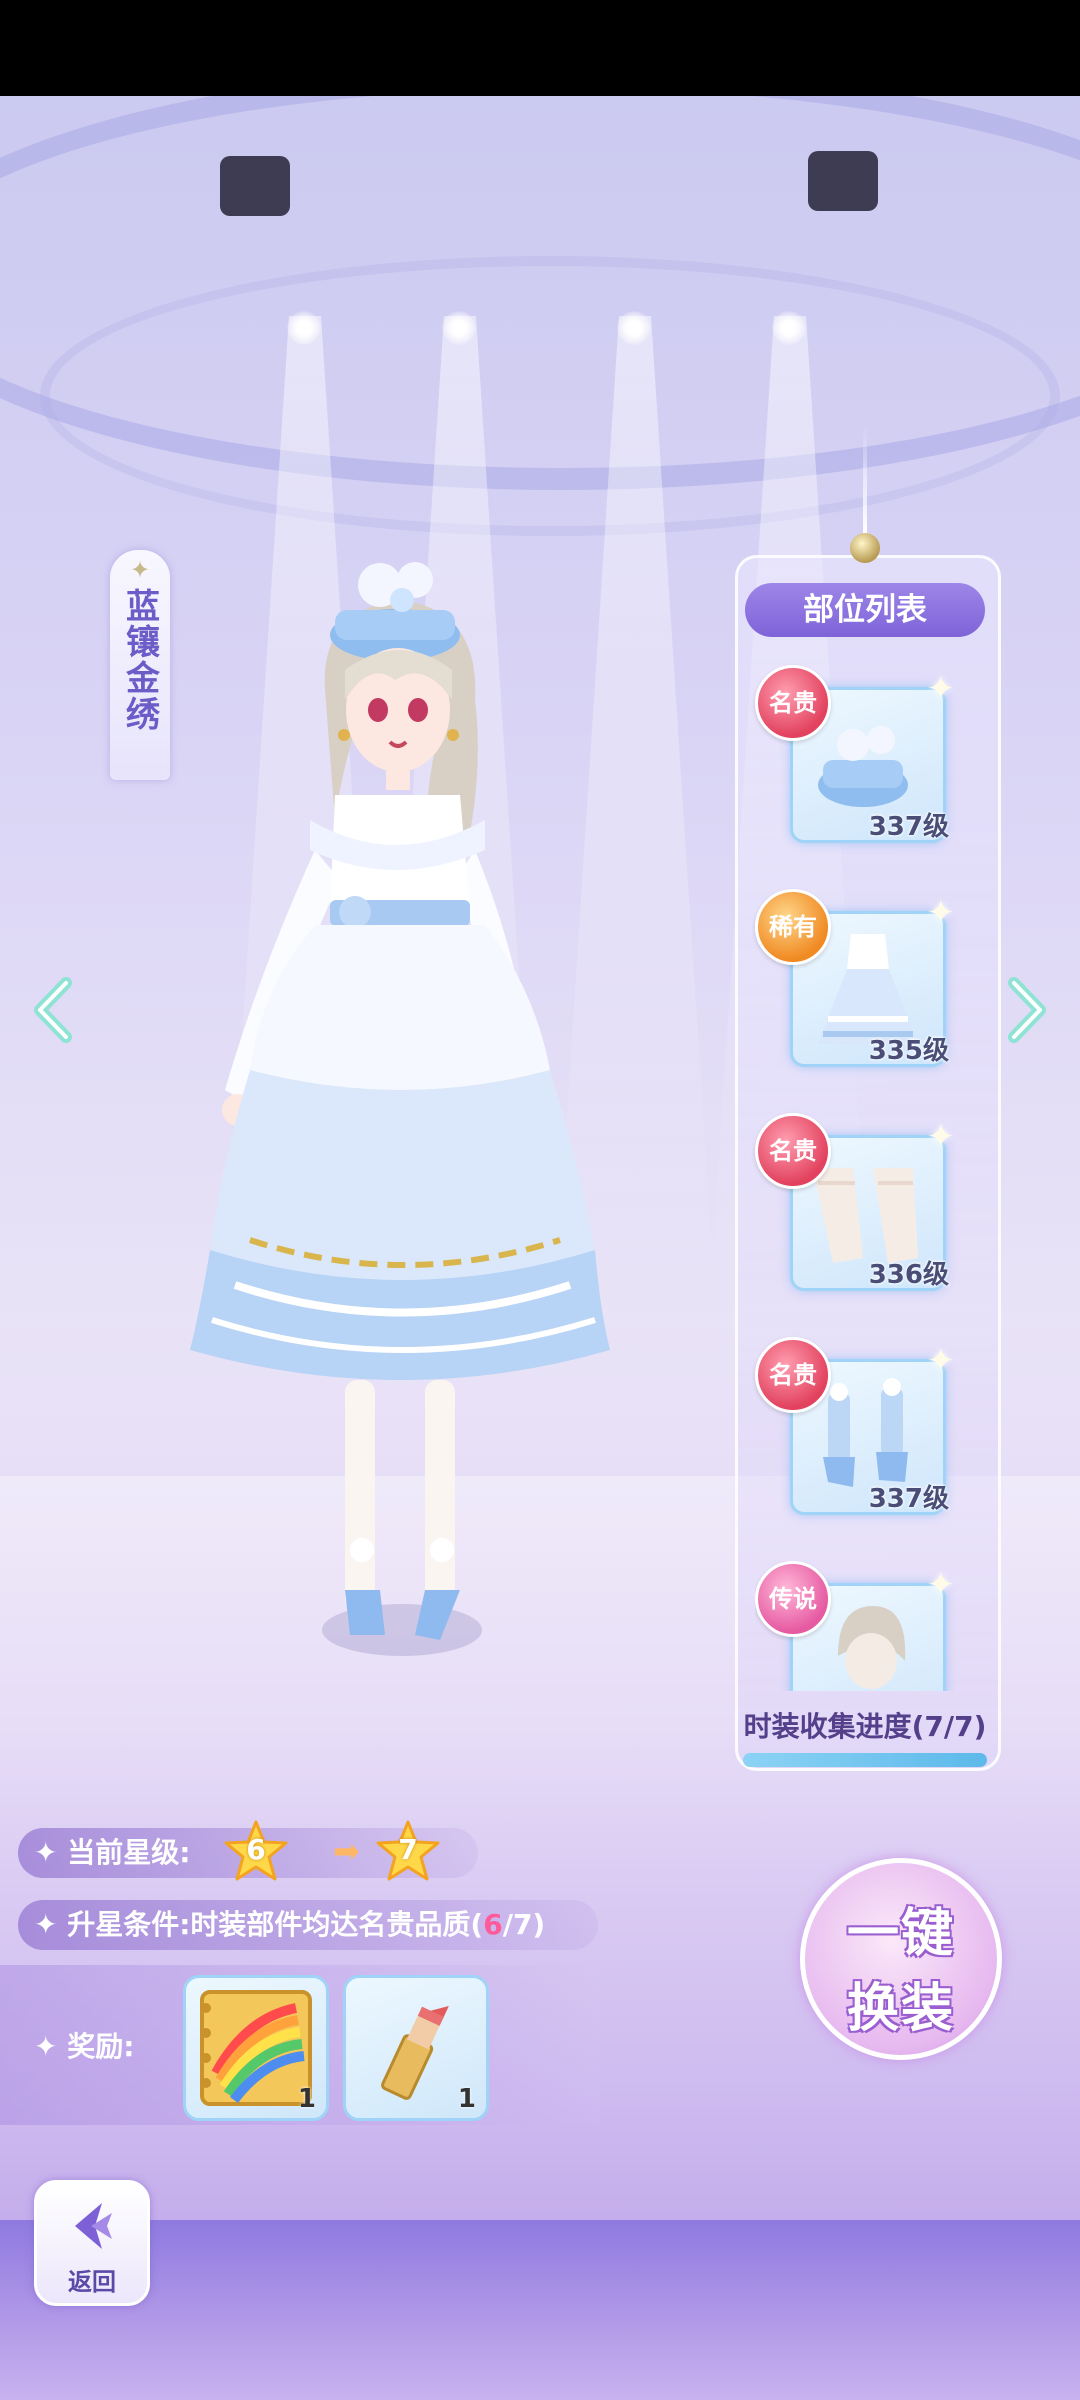 This screenshot has width=1080, height=2400. I want to click on next-star-badge: 7, so click(408, 1852).